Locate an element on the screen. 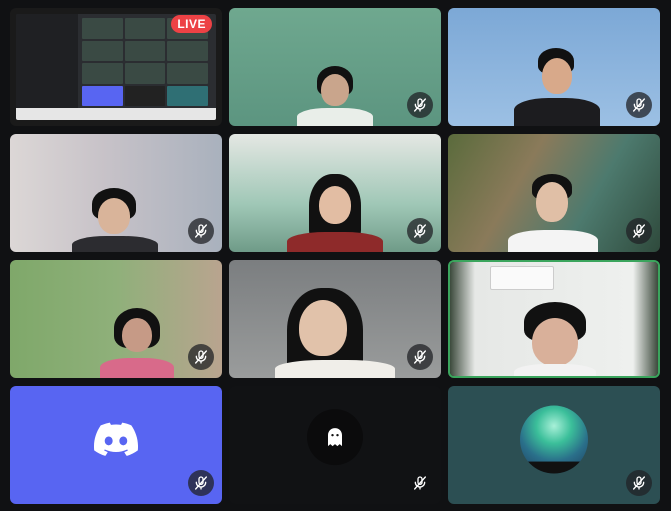  aurora-avatar is located at coordinates (554, 439).